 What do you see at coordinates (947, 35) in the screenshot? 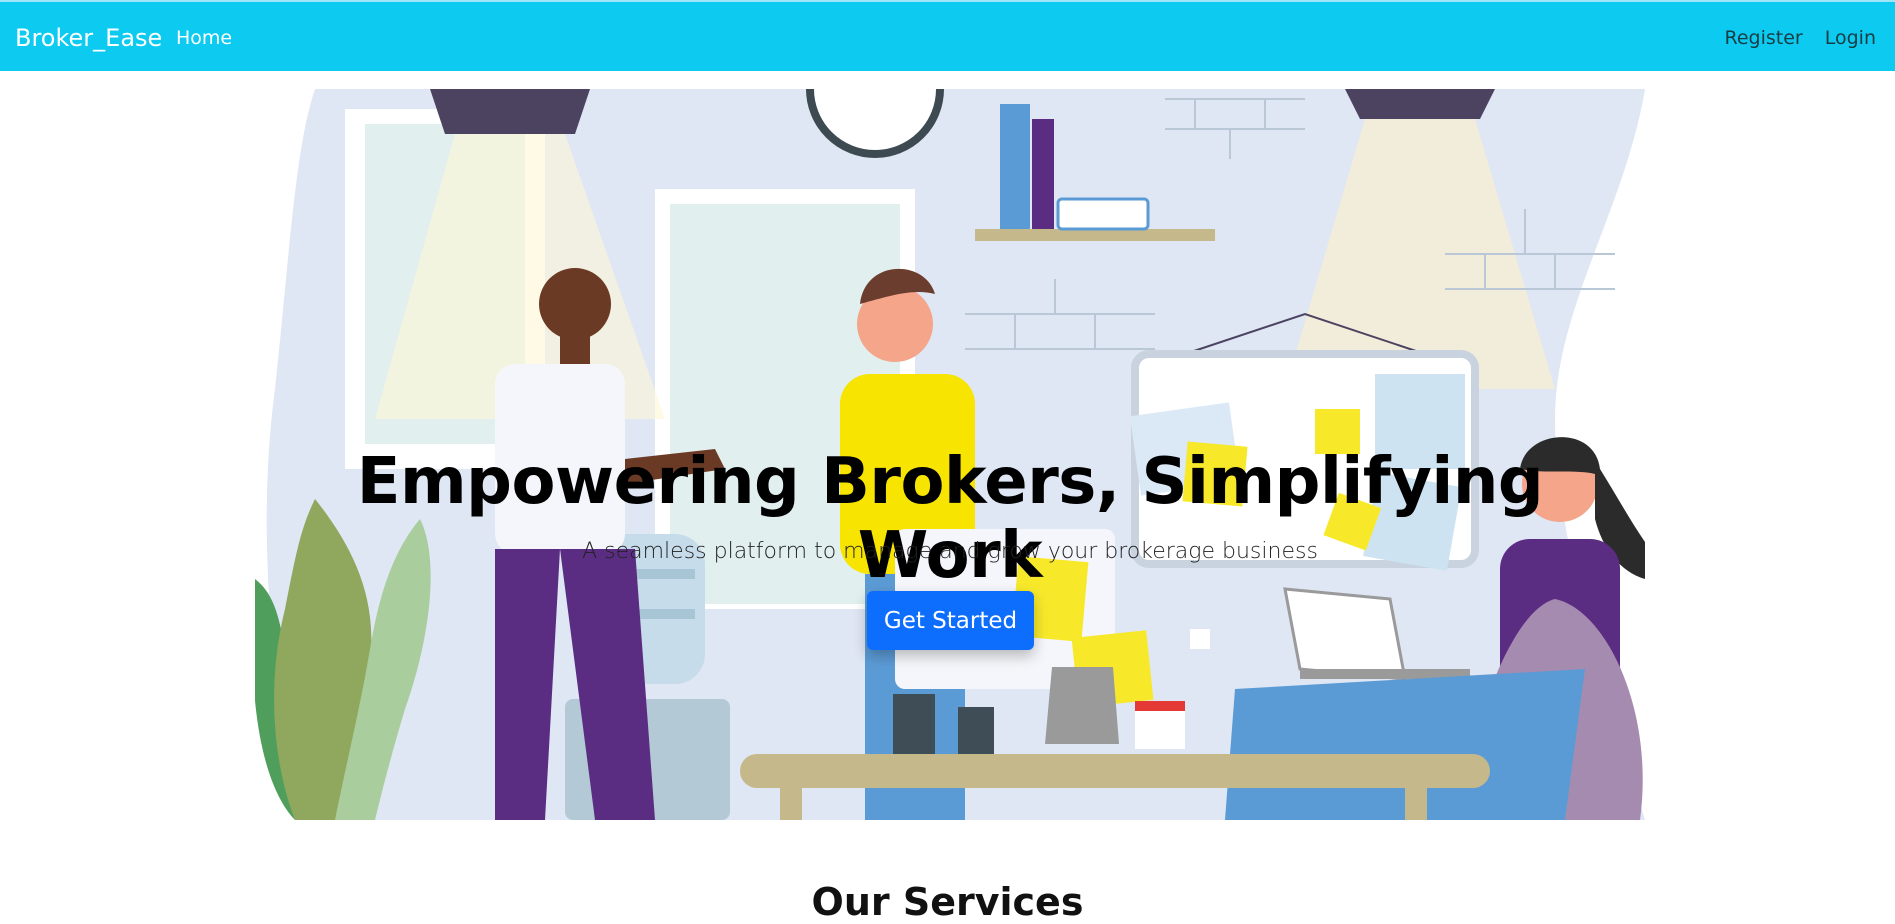
I see `navbar: Broker_Ease Home Register Login` at bounding box center [947, 35].